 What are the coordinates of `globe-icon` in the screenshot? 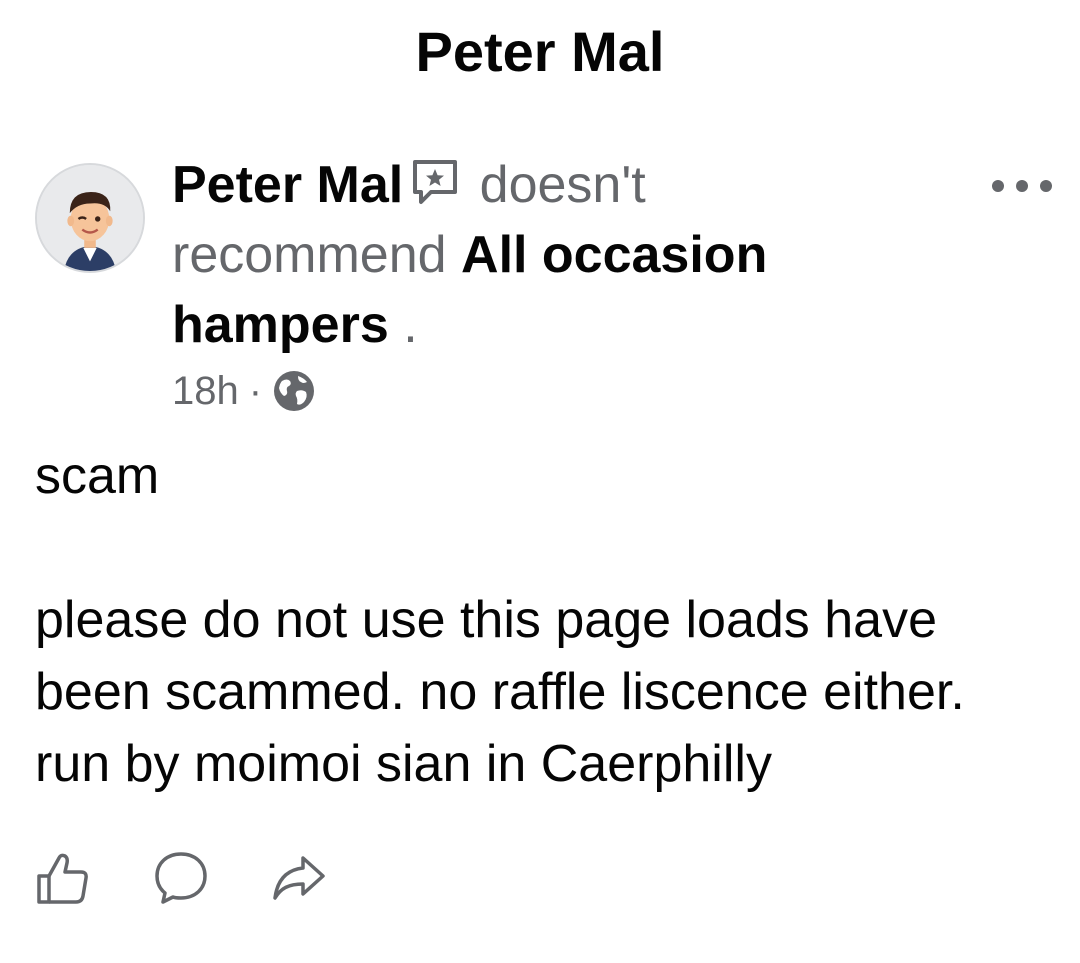 It's located at (294, 391).